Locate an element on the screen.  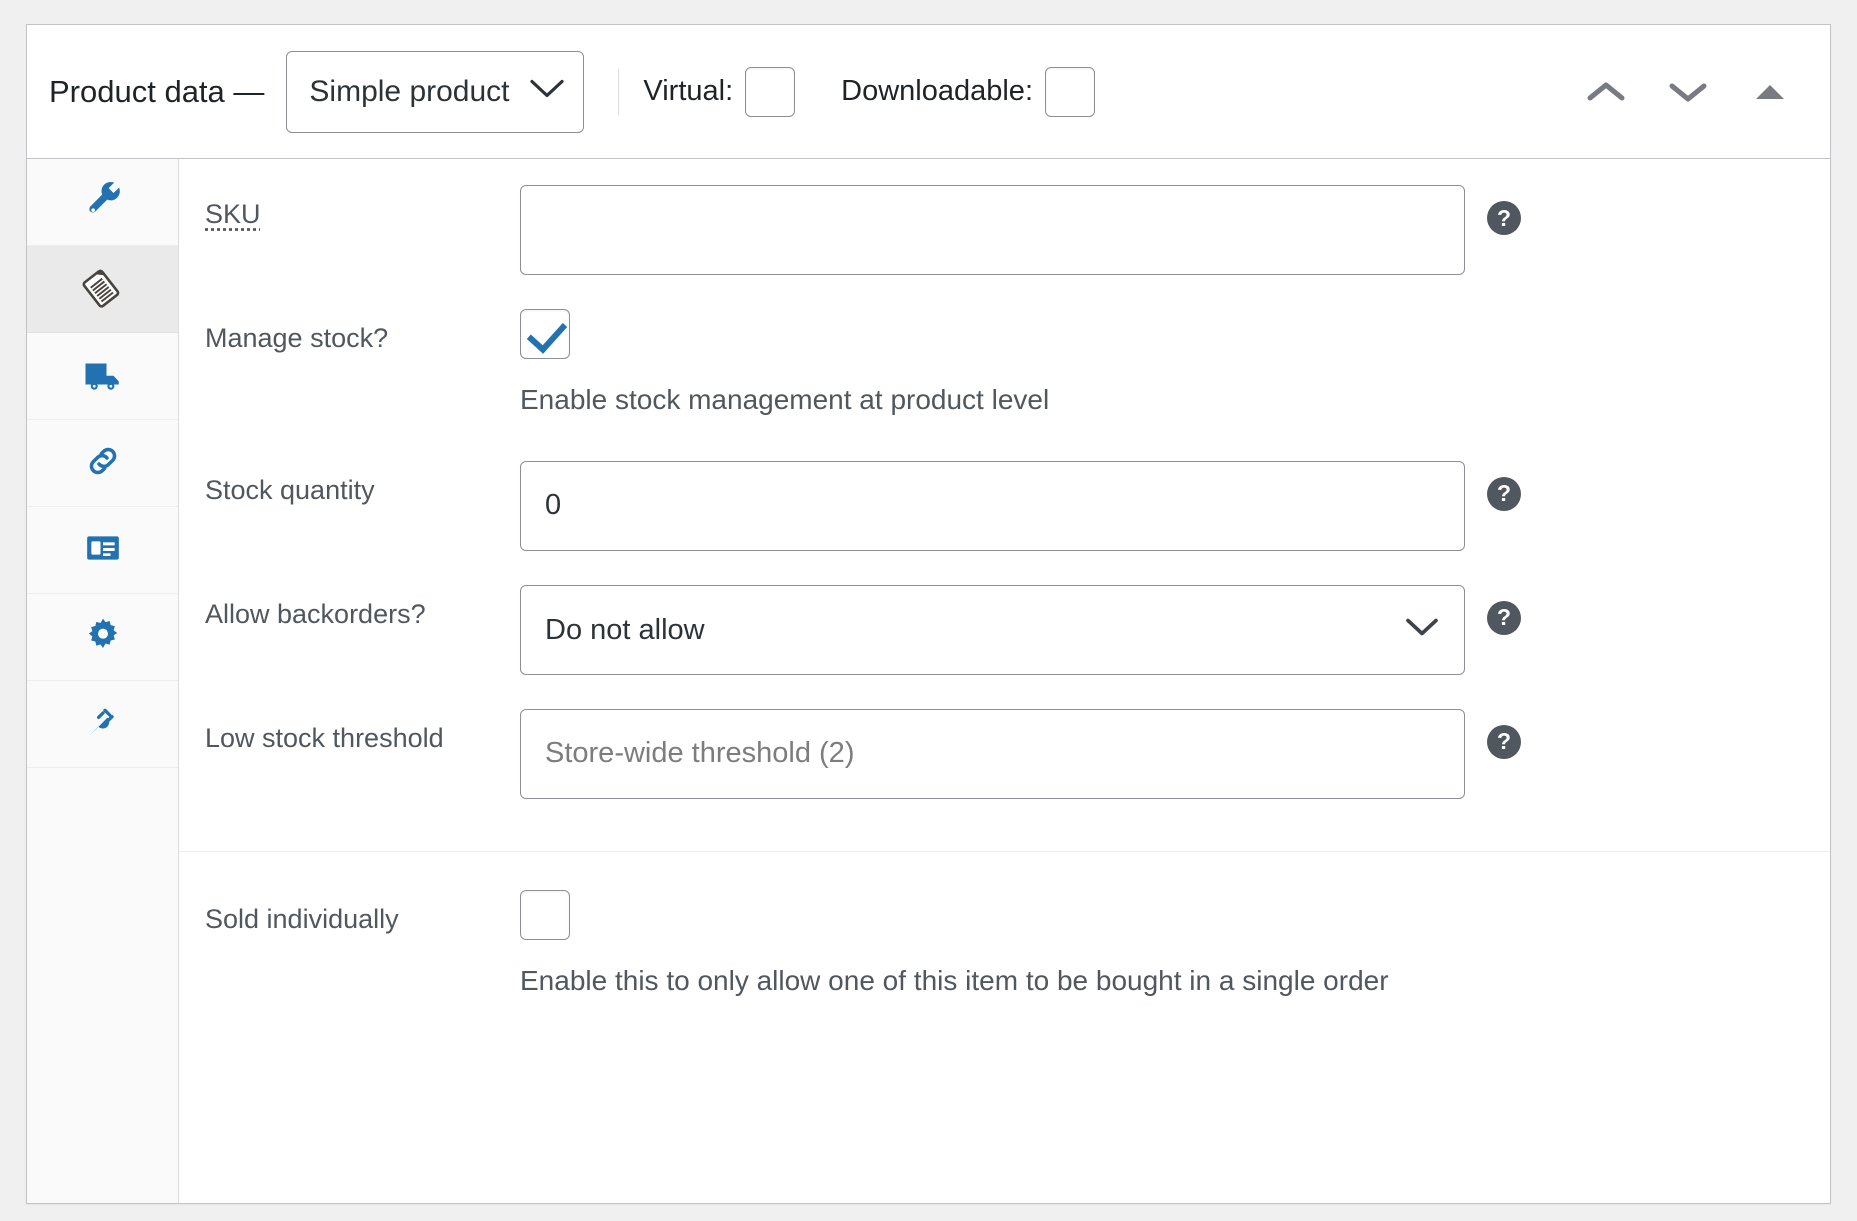
low-stock-threshold-help-icon: ? is located at coordinates (1504, 741).